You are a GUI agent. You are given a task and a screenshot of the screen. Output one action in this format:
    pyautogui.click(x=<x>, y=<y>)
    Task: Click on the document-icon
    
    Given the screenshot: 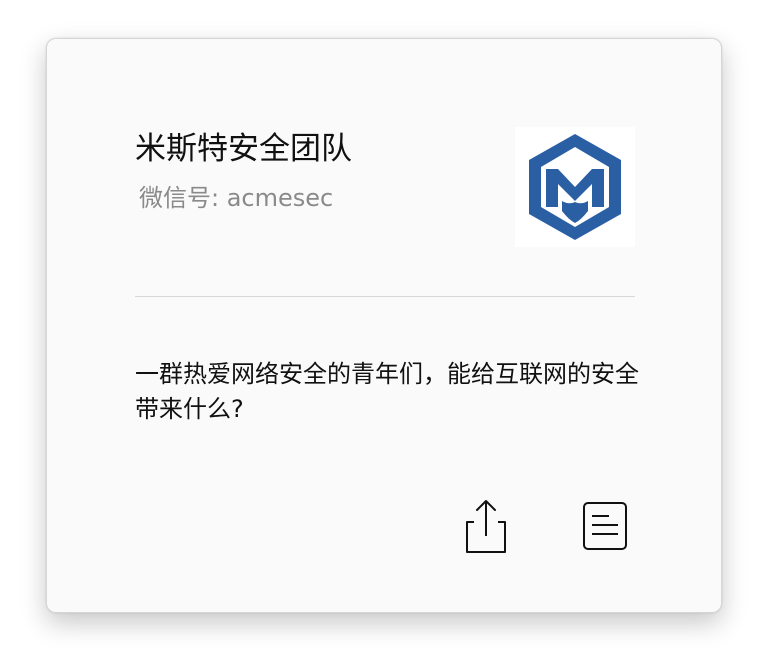 What is the action you would take?
    pyautogui.click(x=605, y=526)
    